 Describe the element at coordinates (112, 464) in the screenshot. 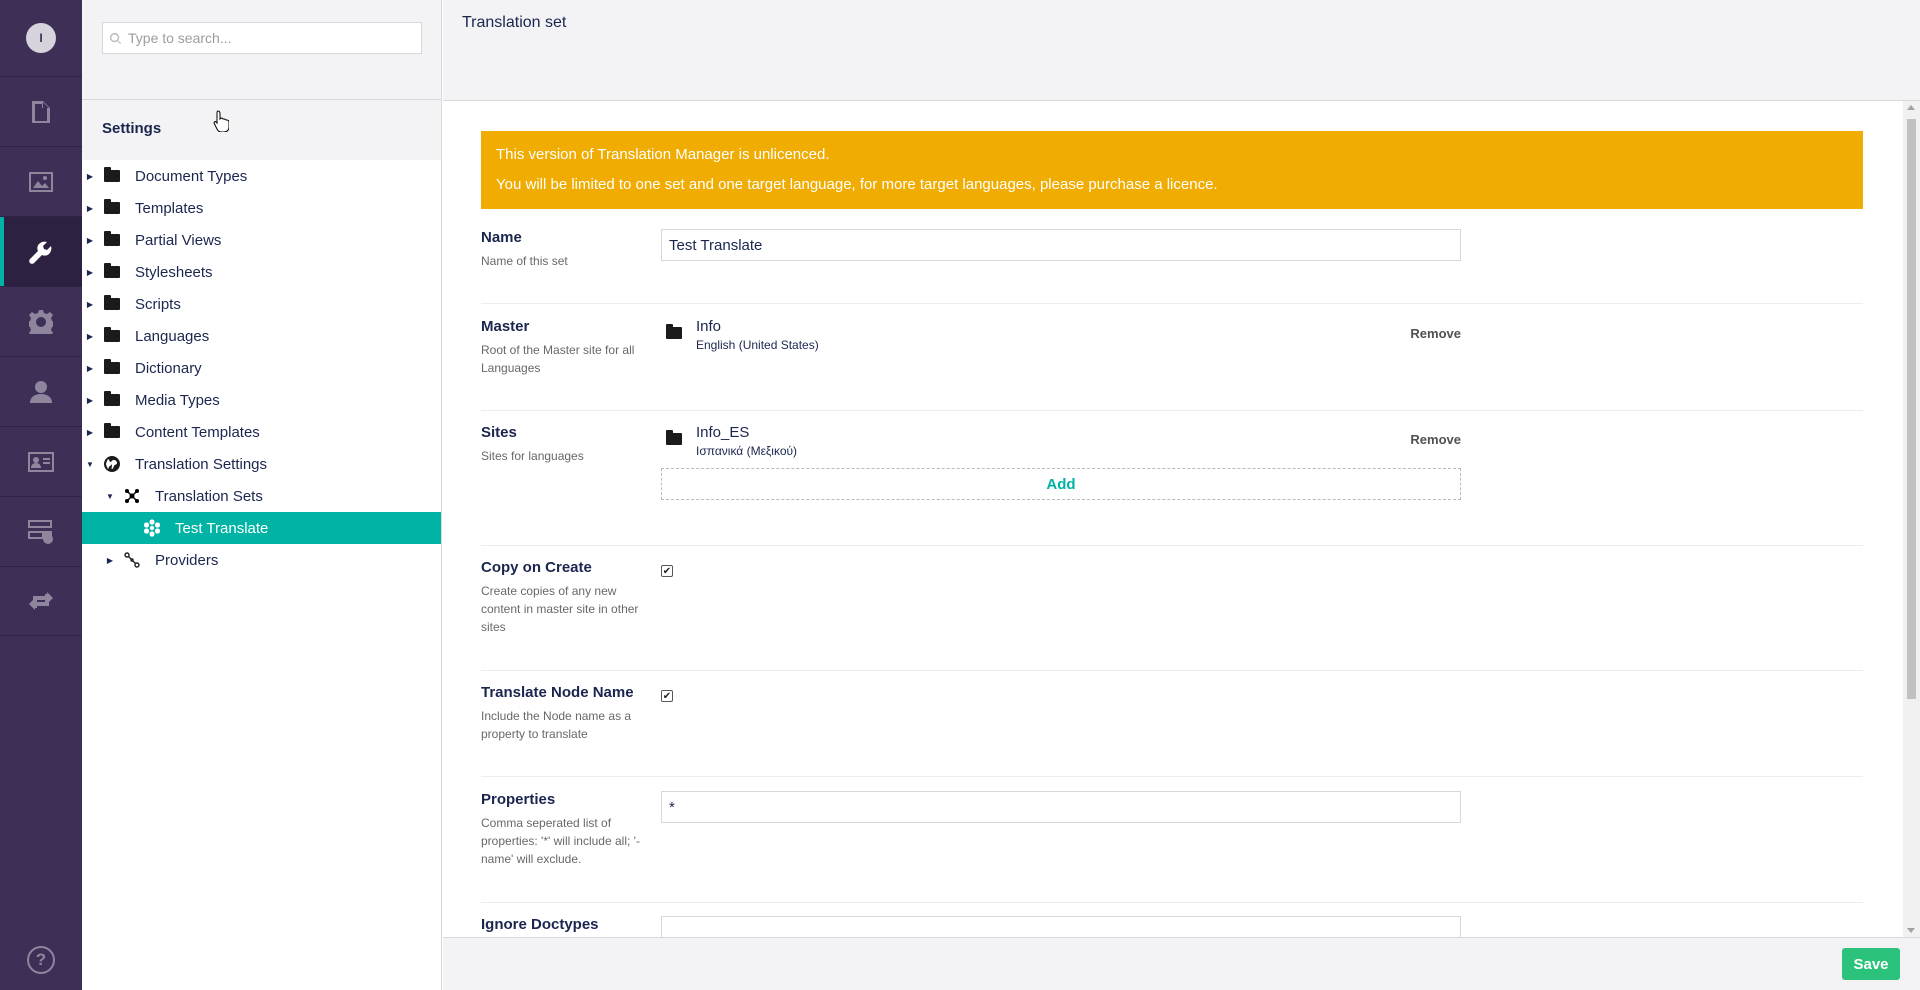

I see `globe-icon` at that location.